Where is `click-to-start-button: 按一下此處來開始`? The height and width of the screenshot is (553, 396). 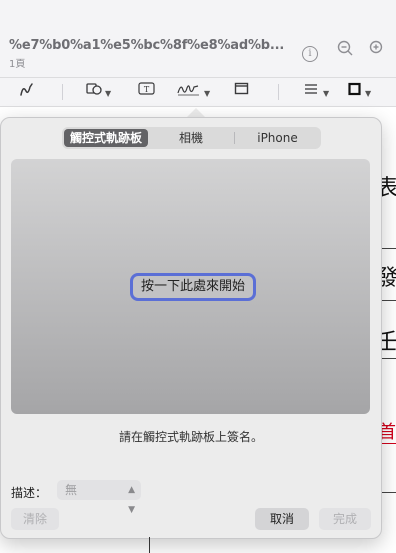 click-to-start-button: 按一下此處來開始 is located at coordinates (193, 287).